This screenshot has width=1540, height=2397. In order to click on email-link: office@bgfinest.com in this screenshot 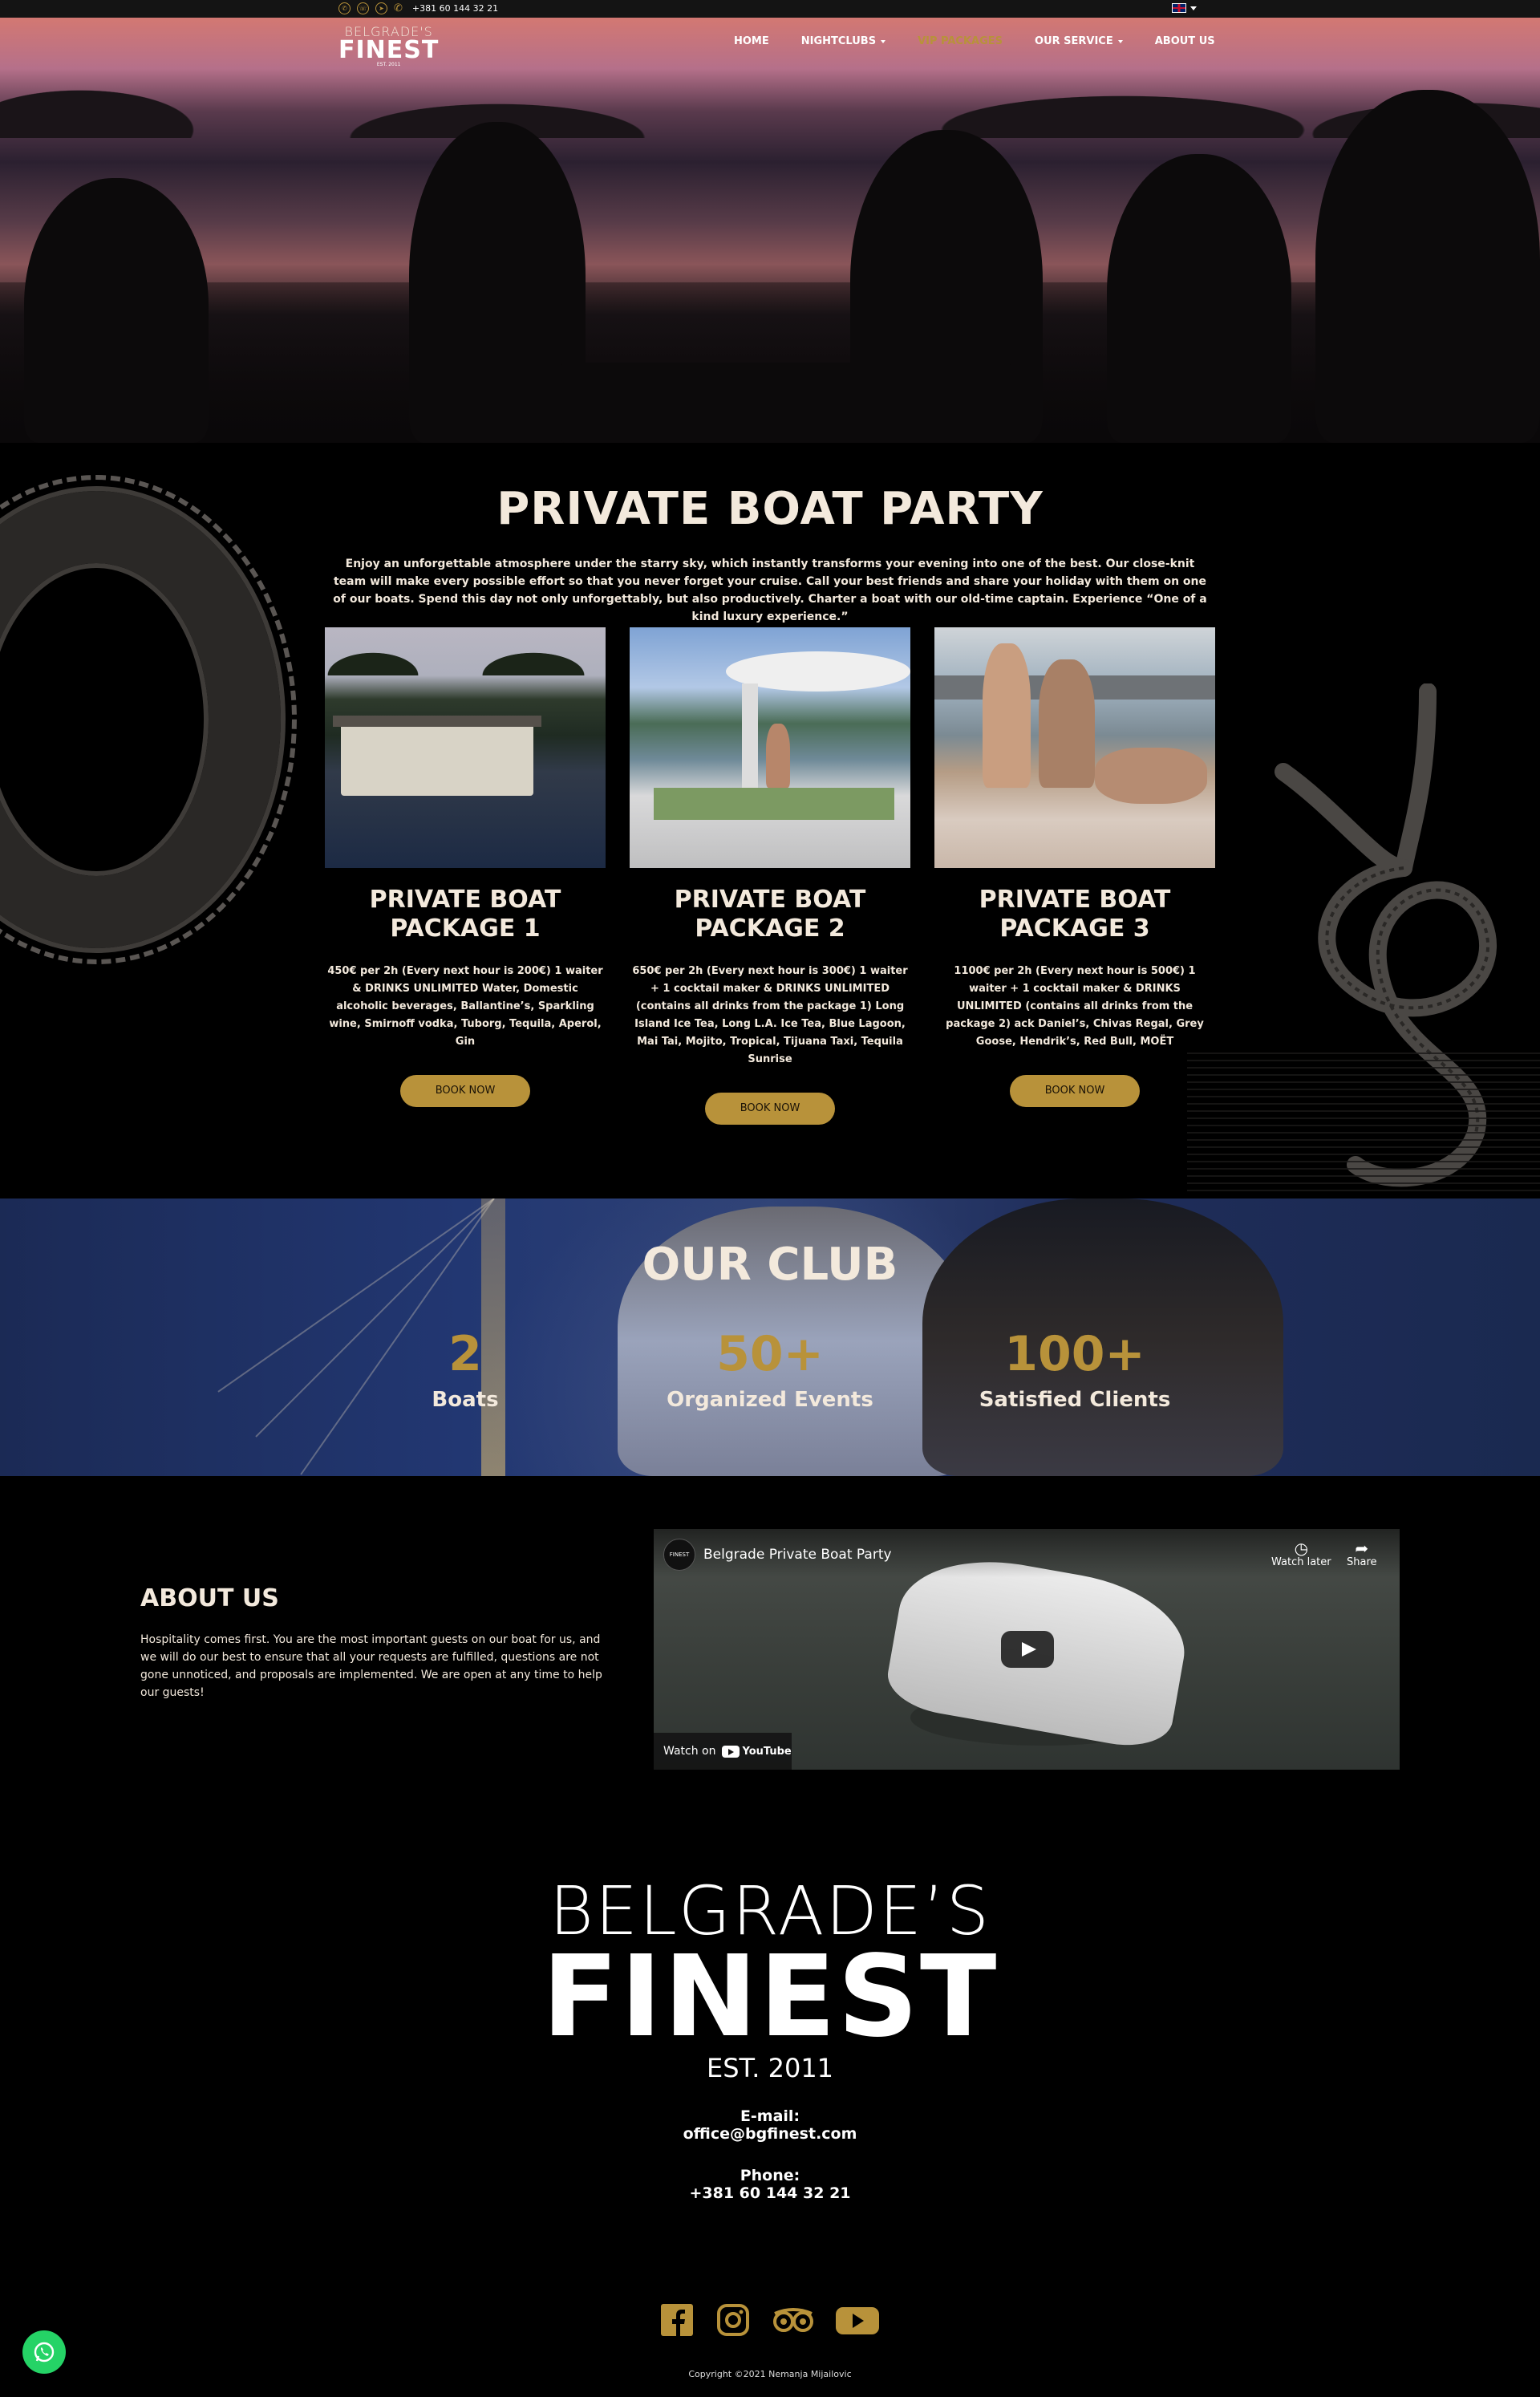, I will do `click(770, 2134)`.